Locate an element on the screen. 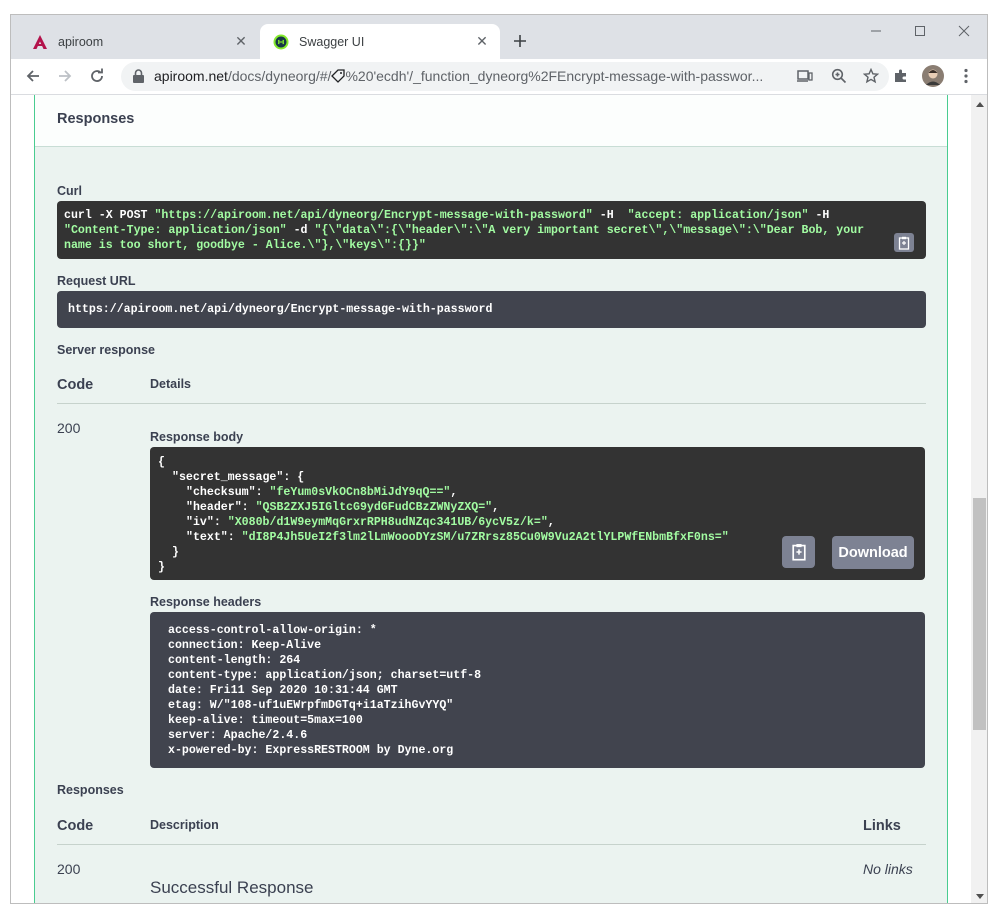  response-headers-label: Response headers is located at coordinates (206, 602).